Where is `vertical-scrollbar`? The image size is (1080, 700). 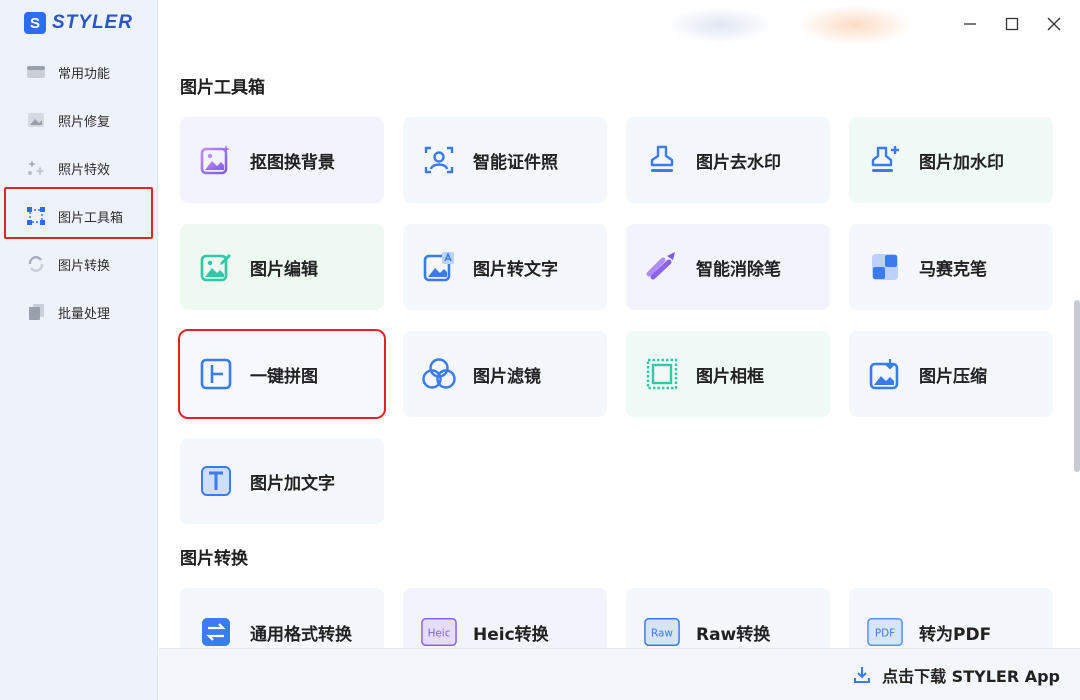
vertical-scrollbar is located at coordinates (1077, 386).